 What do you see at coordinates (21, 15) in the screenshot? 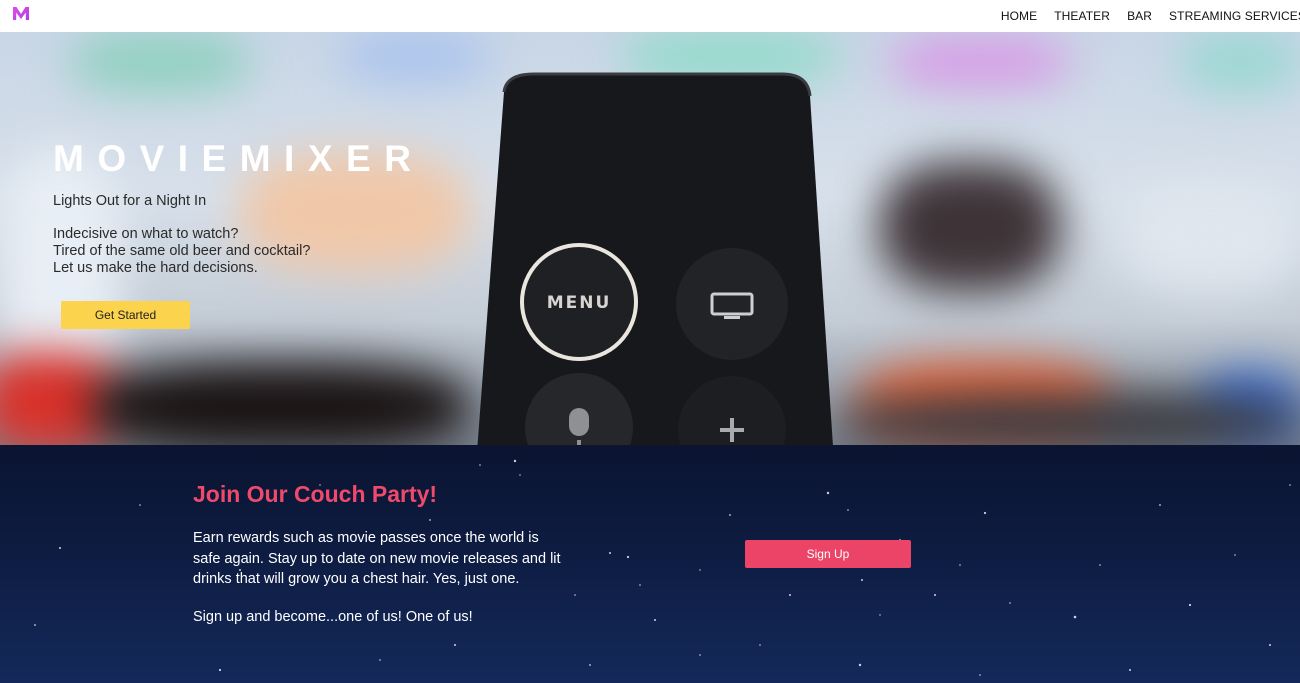
I see `logo-icon` at bounding box center [21, 15].